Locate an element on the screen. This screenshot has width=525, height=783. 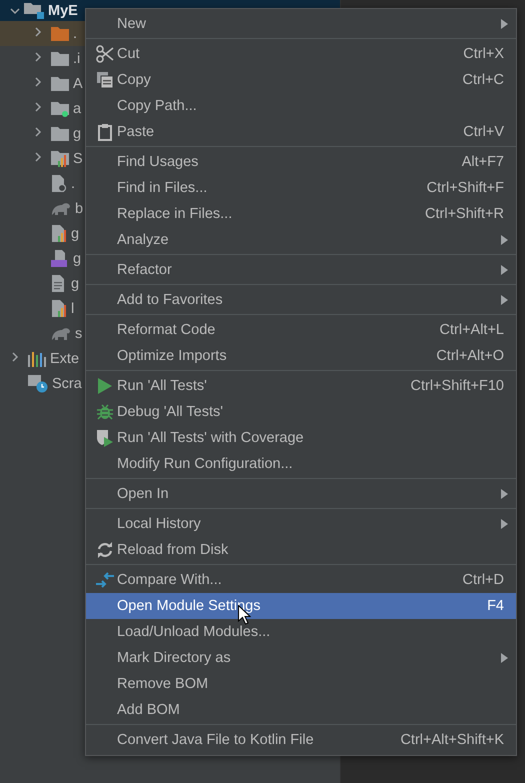
tree-item-label: l is located at coordinates (72, 308).